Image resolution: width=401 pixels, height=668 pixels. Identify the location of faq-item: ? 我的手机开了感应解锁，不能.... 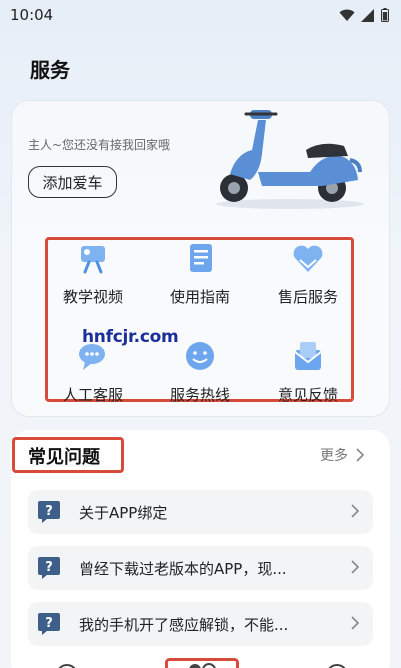
(200, 624).